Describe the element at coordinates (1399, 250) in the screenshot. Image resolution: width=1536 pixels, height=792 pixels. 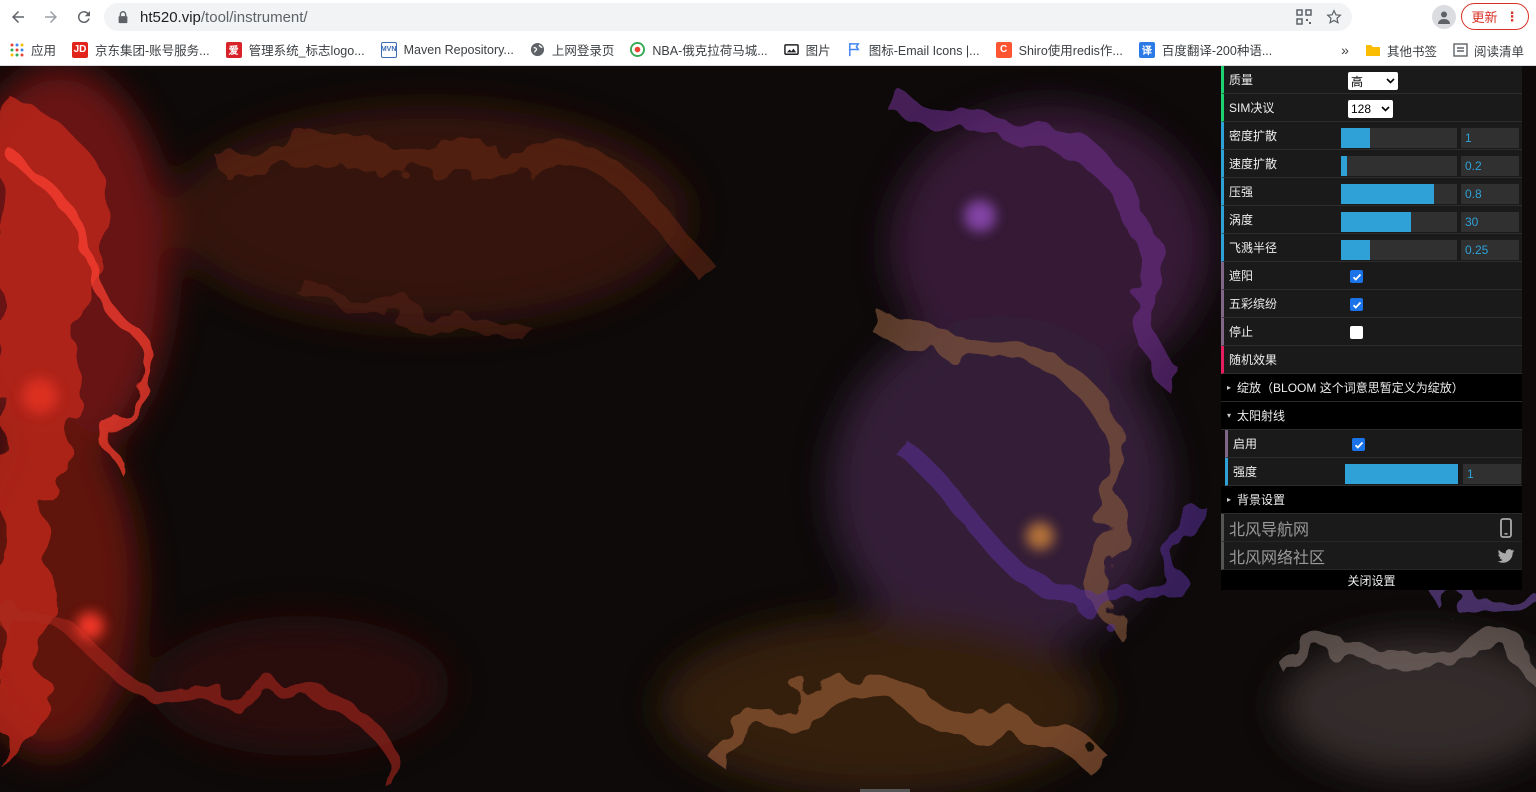
I see `splat-radius-slider` at that location.